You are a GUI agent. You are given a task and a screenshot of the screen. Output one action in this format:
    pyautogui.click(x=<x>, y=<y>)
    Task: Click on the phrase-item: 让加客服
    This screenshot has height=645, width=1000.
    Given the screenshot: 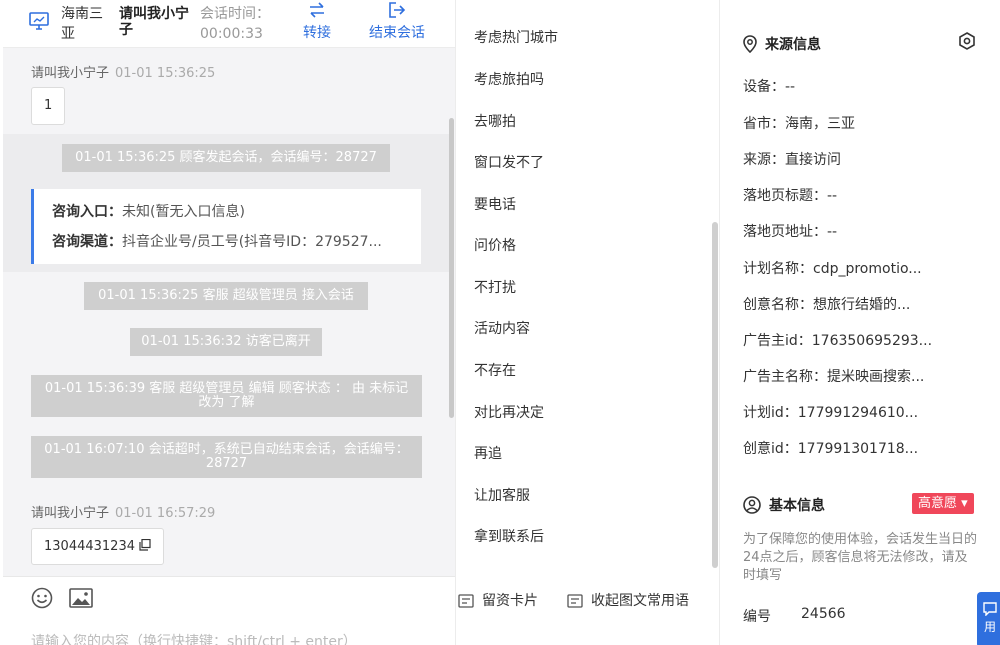 What is the action you would take?
    pyautogui.click(x=502, y=495)
    